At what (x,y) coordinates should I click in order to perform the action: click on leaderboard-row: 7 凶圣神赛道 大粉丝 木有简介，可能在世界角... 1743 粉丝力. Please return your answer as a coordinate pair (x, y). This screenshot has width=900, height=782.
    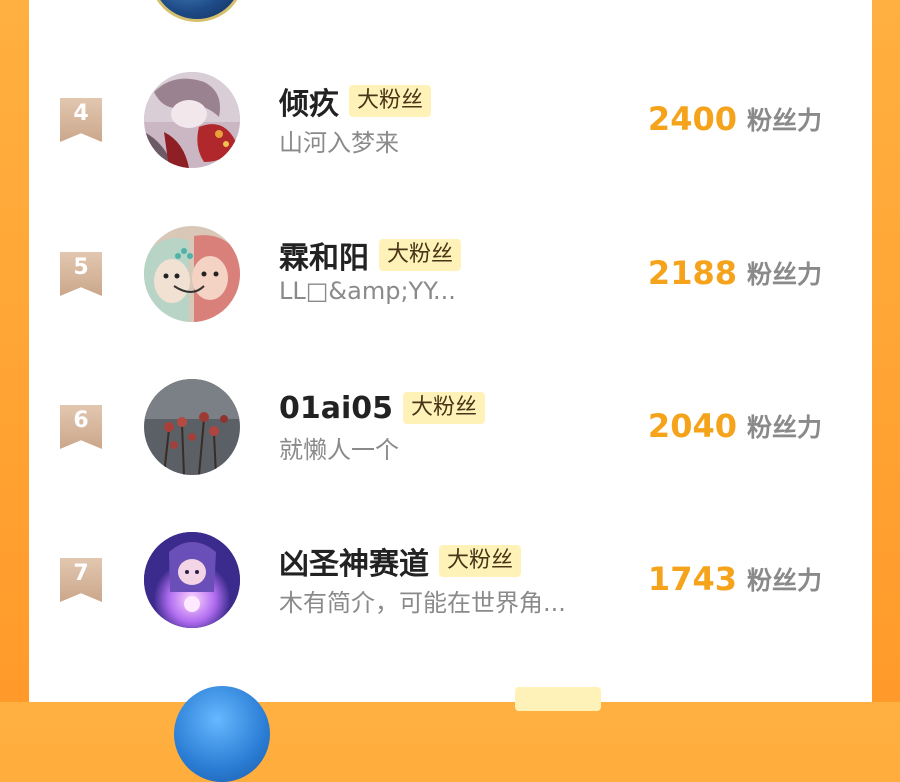
    Looking at the image, I should click on (450, 580).